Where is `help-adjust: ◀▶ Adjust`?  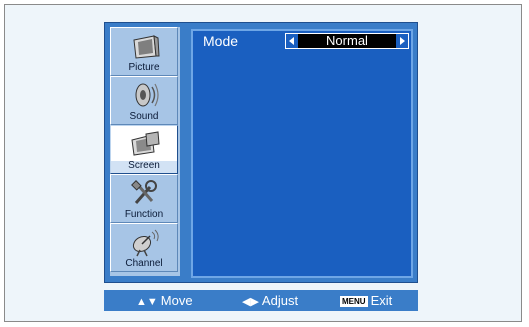
help-adjust: ◀▶ Adjust is located at coordinates (270, 301).